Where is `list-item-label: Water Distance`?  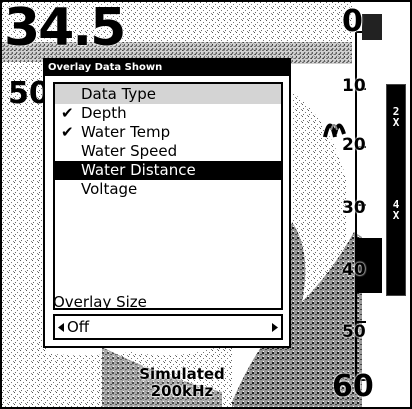
list-item-label: Water Distance is located at coordinates (138, 170).